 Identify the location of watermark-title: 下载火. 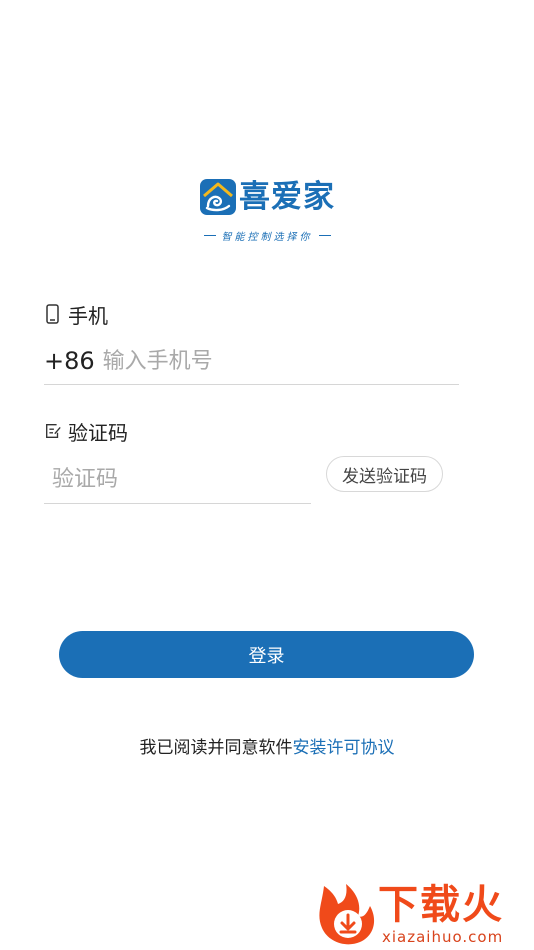
(441, 905).